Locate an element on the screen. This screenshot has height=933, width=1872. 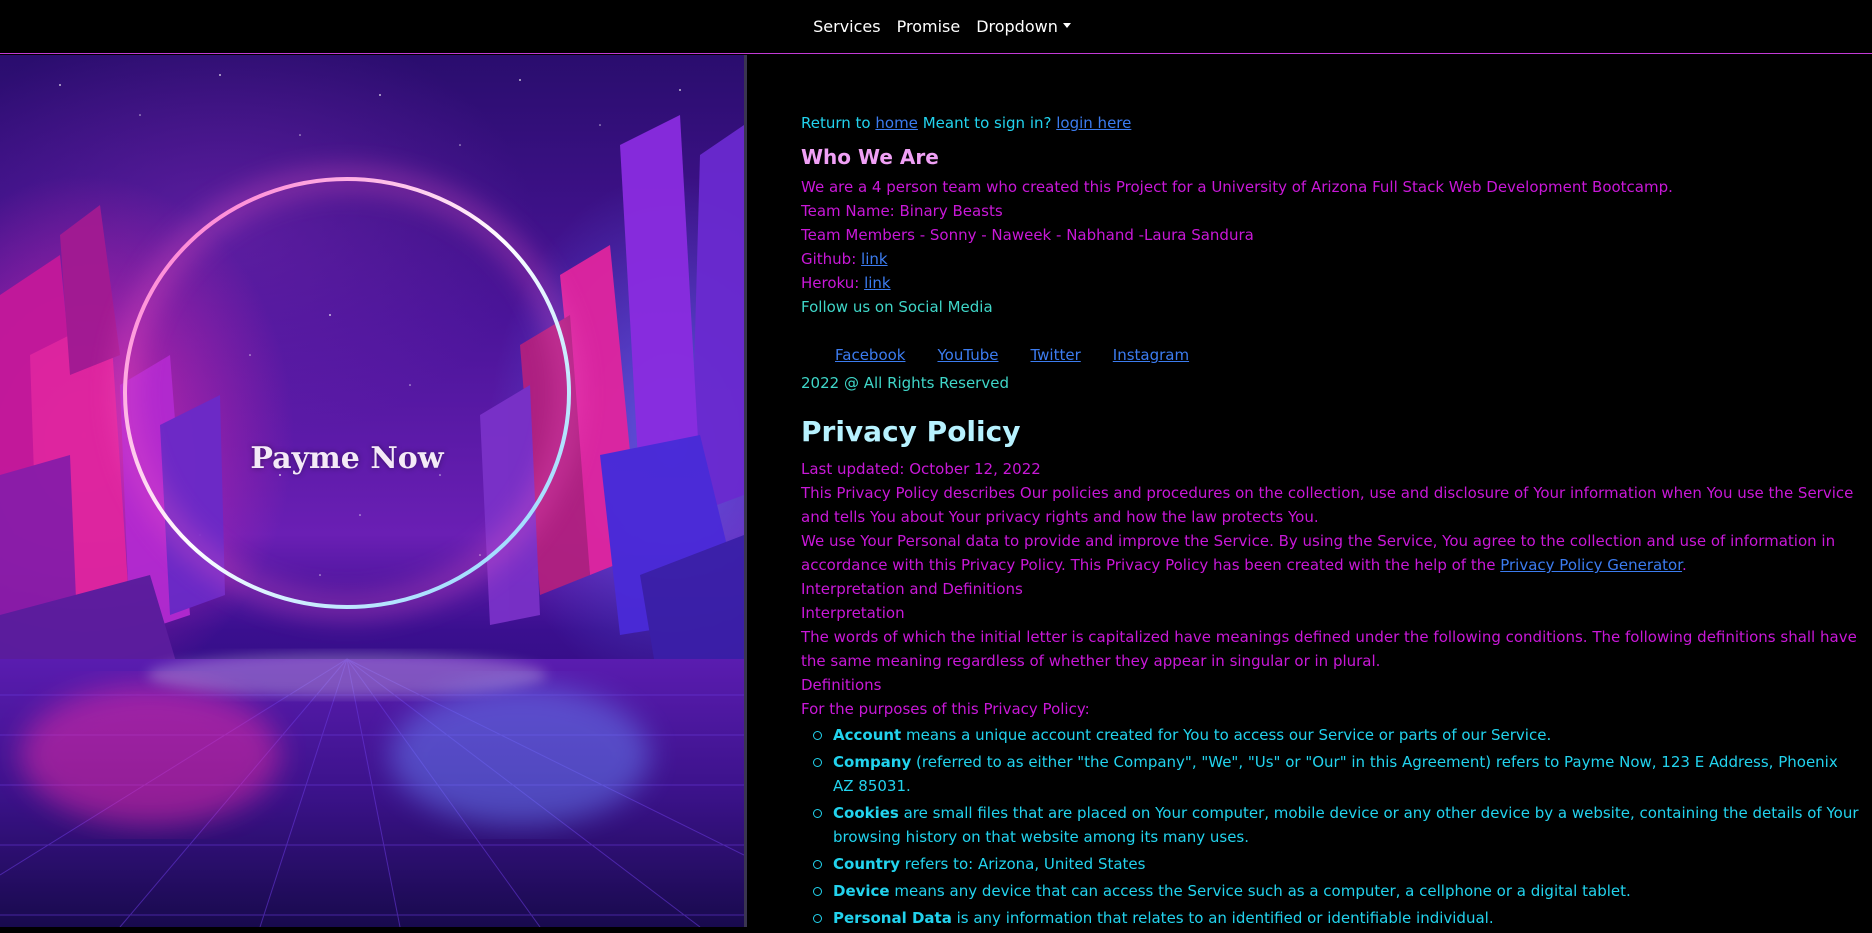
last-updated: Last updated: October 12, 2022 is located at coordinates (921, 469).